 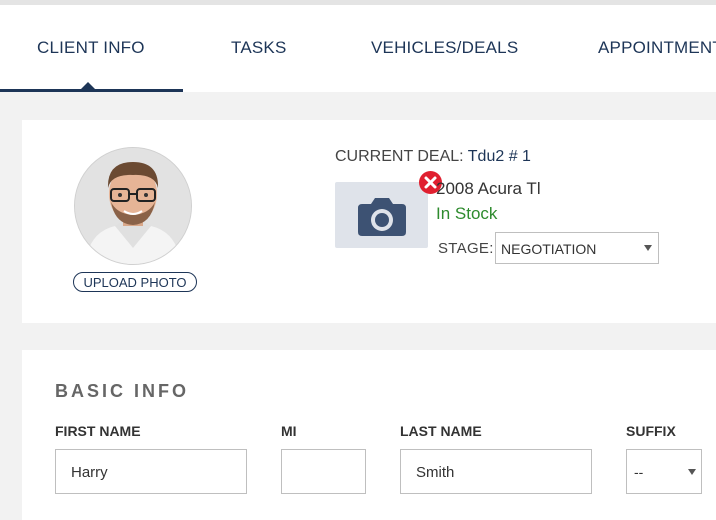 I want to click on stage-label: STAGE:, so click(x=466, y=248).